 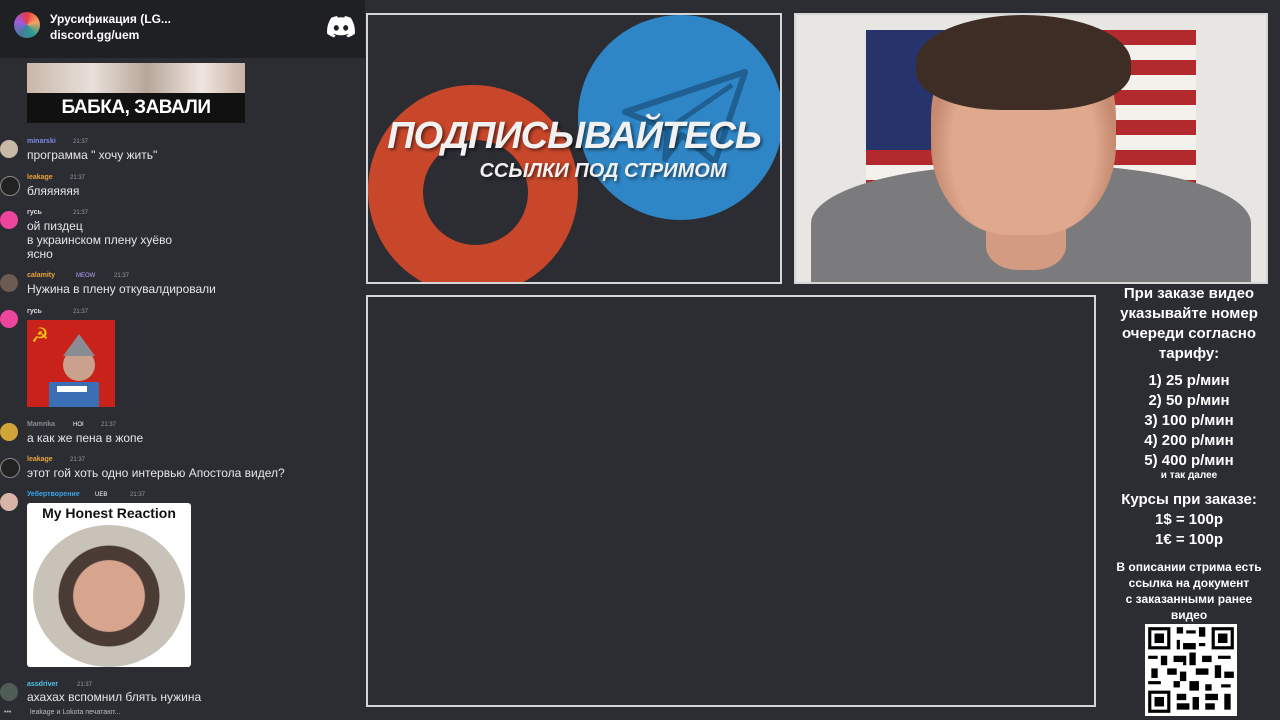 What do you see at coordinates (41, 275) in the screenshot?
I see `username: calamity` at bounding box center [41, 275].